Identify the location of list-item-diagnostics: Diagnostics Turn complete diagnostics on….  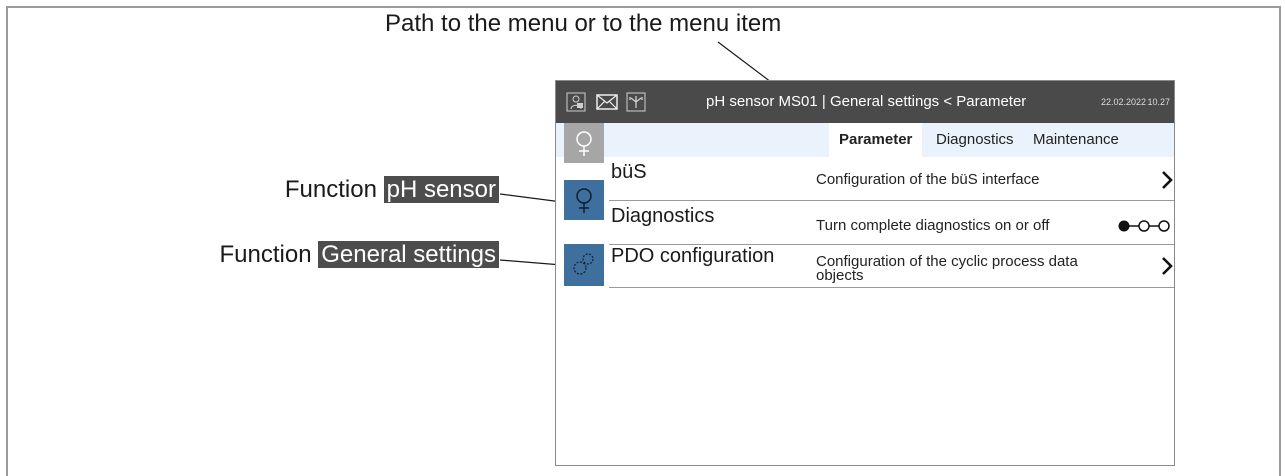
(891, 223).